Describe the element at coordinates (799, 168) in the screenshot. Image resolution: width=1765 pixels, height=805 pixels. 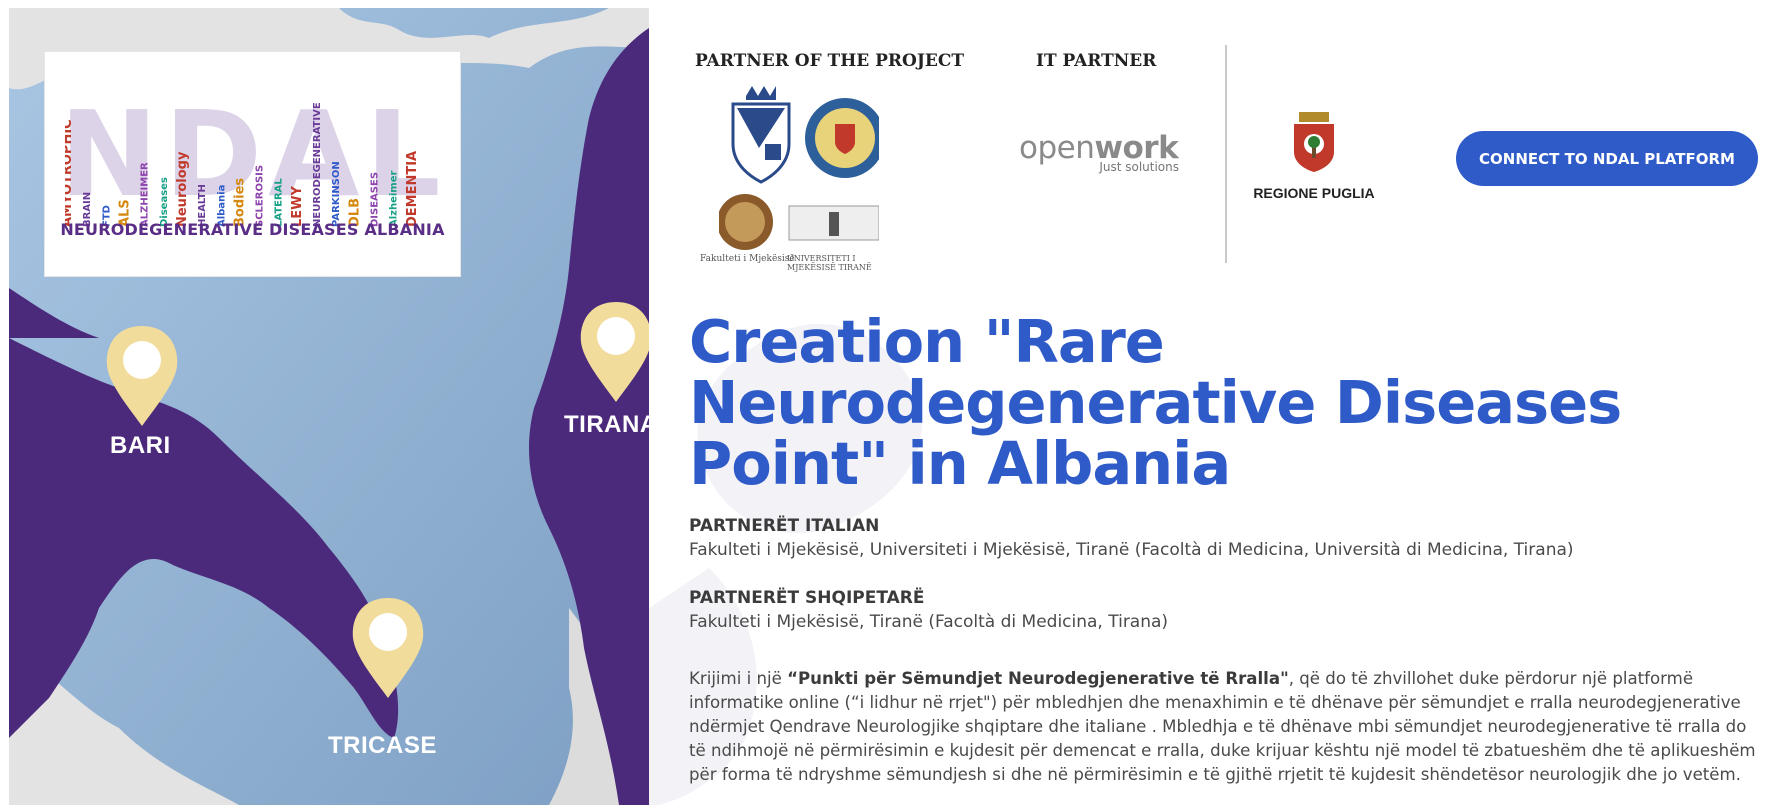
I see `partner-logos` at that location.